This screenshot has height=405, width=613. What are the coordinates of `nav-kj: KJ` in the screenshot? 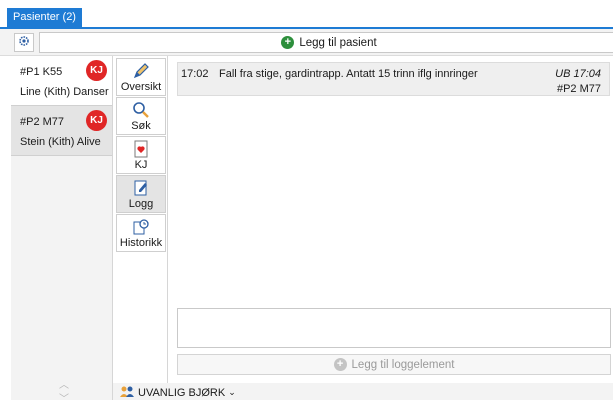 It's located at (141, 155).